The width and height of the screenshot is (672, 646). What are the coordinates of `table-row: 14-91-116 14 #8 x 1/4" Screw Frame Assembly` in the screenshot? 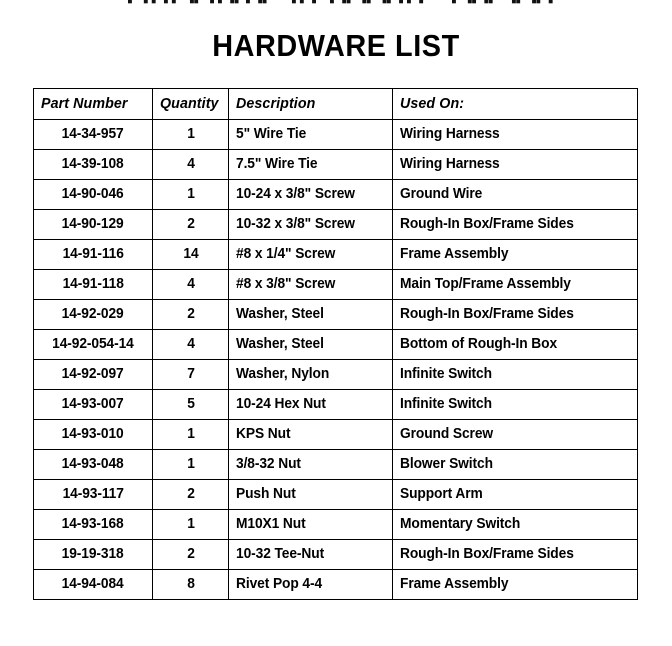 It's located at (335, 254).